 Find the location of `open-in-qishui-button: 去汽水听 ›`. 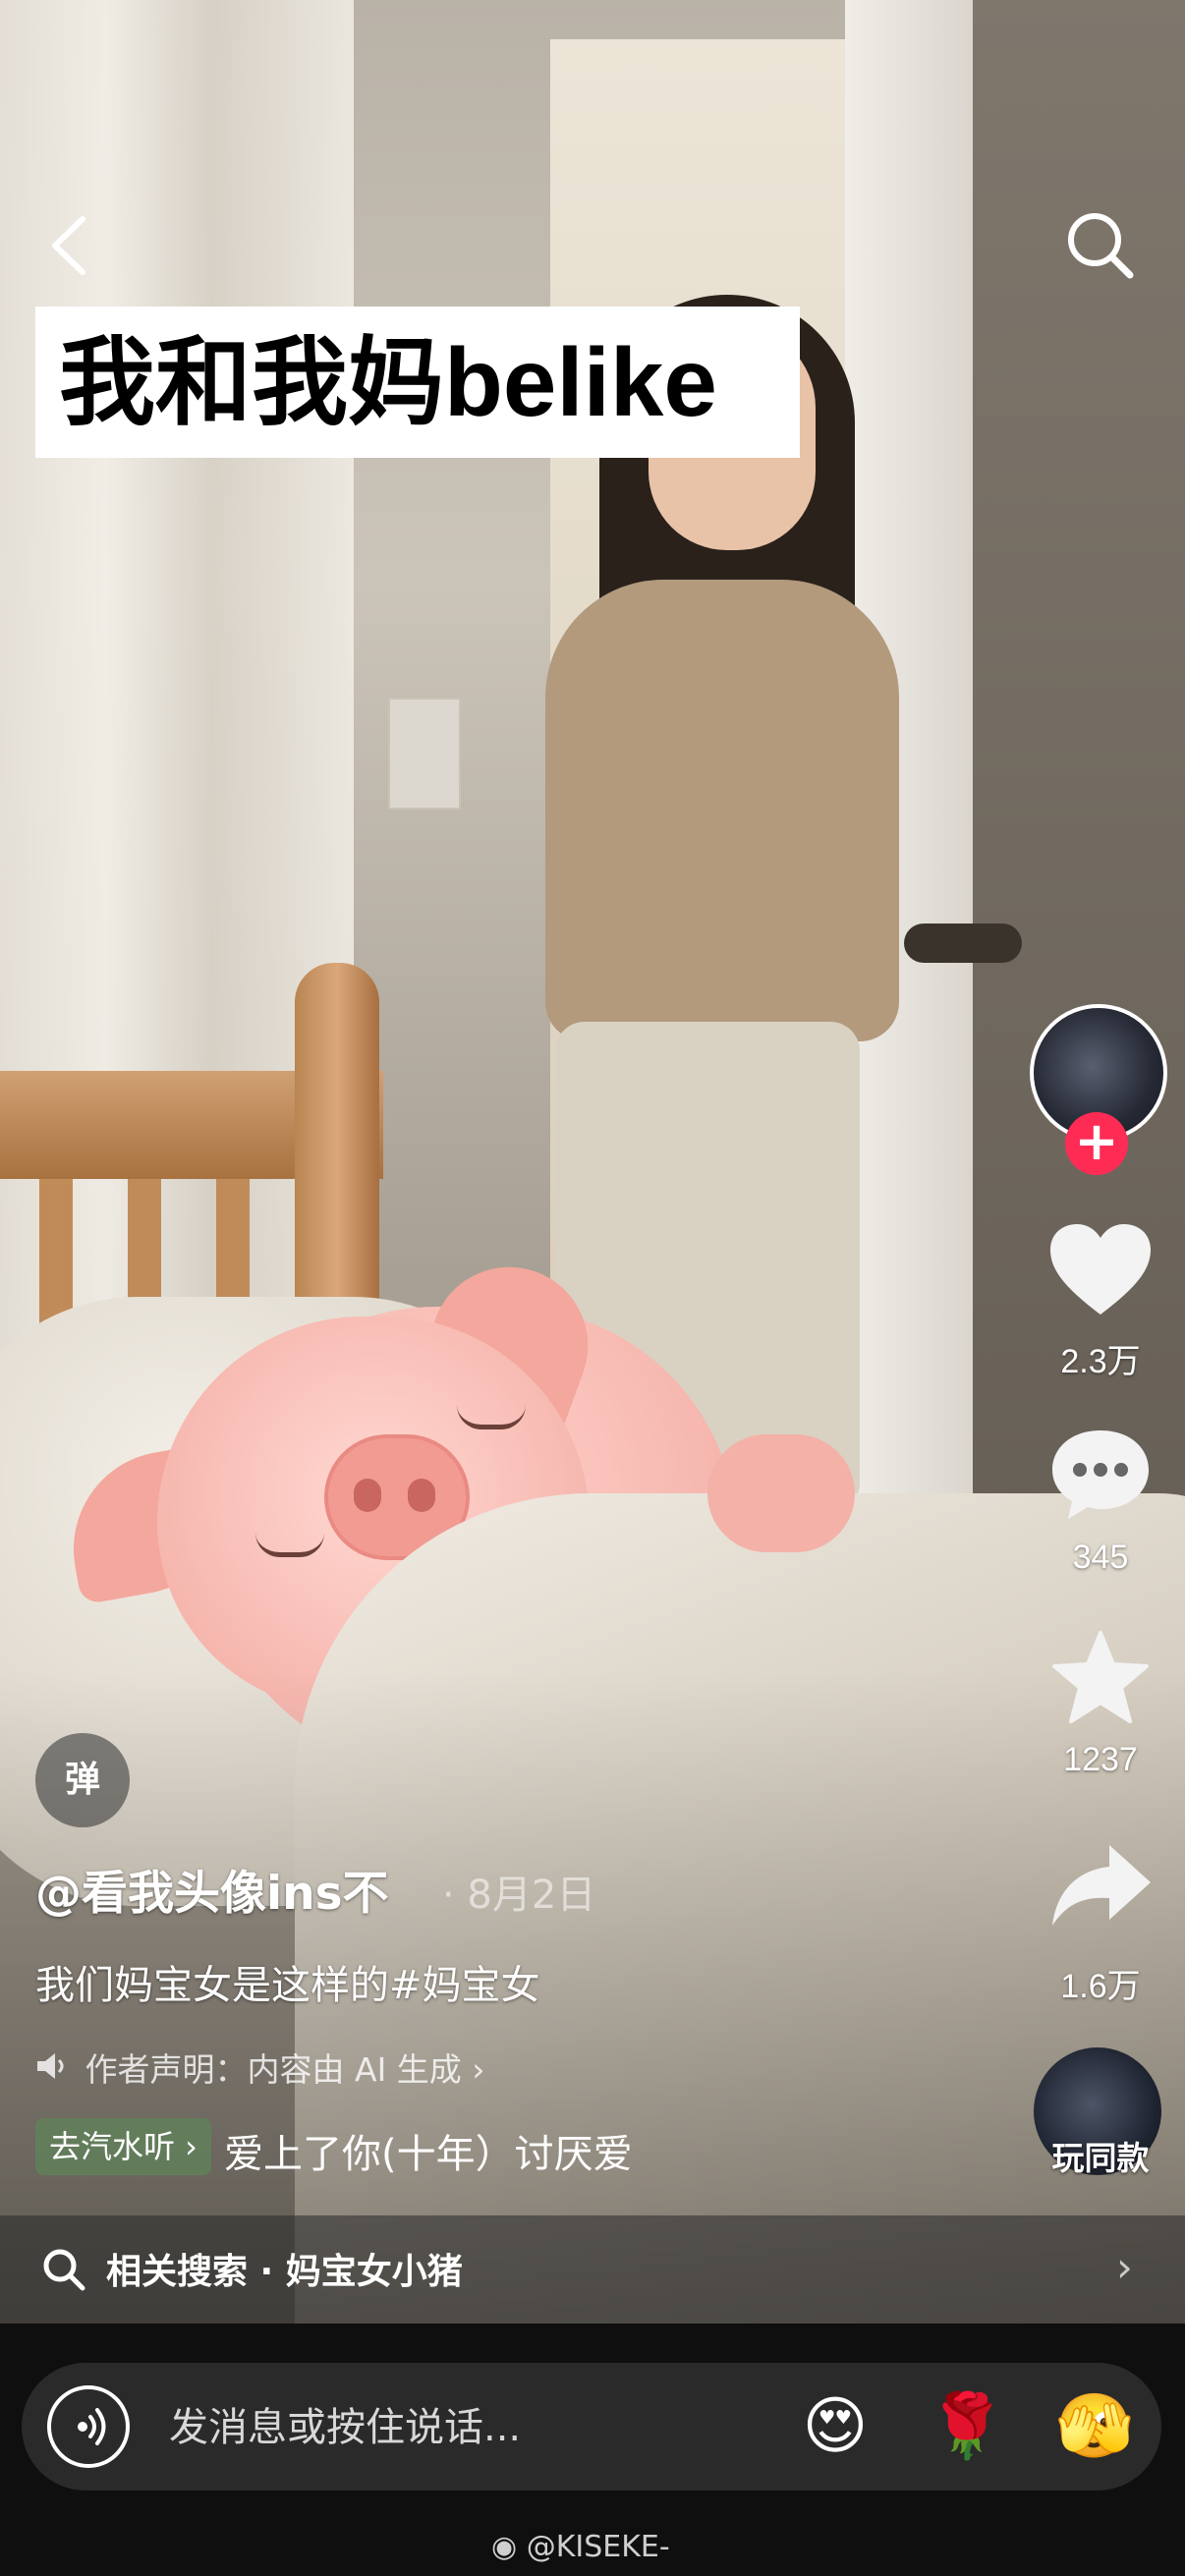

open-in-qishui-button: 去汽水听 › is located at coordinates (123, 2146).